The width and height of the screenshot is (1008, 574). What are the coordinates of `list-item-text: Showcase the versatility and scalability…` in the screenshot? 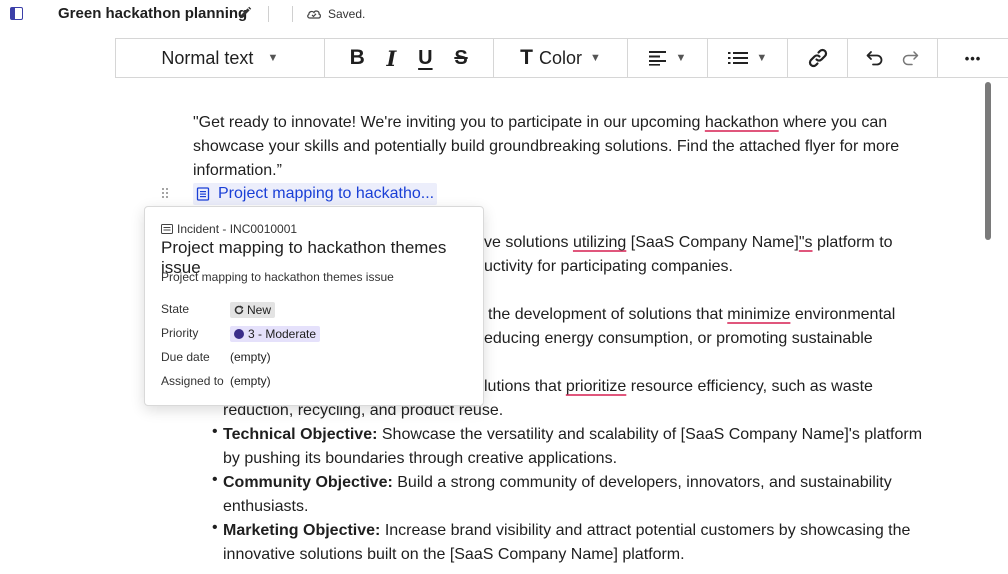 It's located at (650, 434).